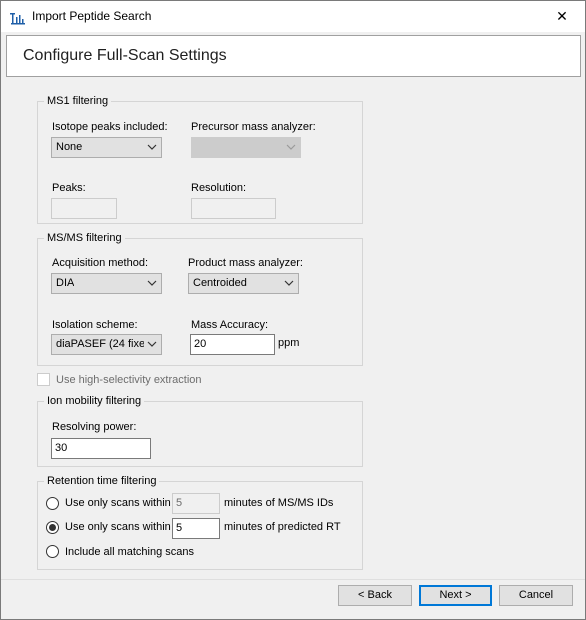  I want to click on precursor-mass-analyzer-select, so click(246, 147).